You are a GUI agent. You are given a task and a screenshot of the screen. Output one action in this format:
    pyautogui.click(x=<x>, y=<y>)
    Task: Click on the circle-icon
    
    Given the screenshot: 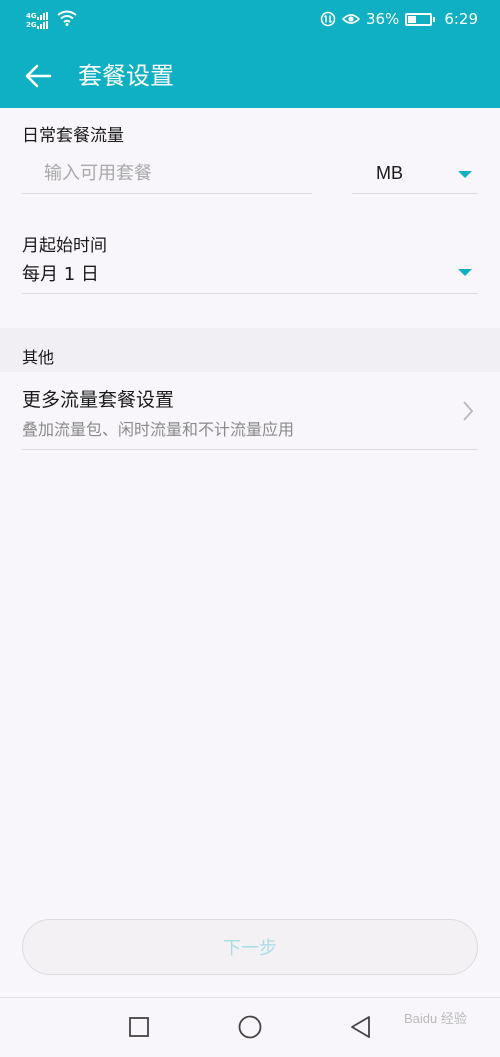 What is the action you would take?
    pyautogui.click(x=250, y=1027)
    